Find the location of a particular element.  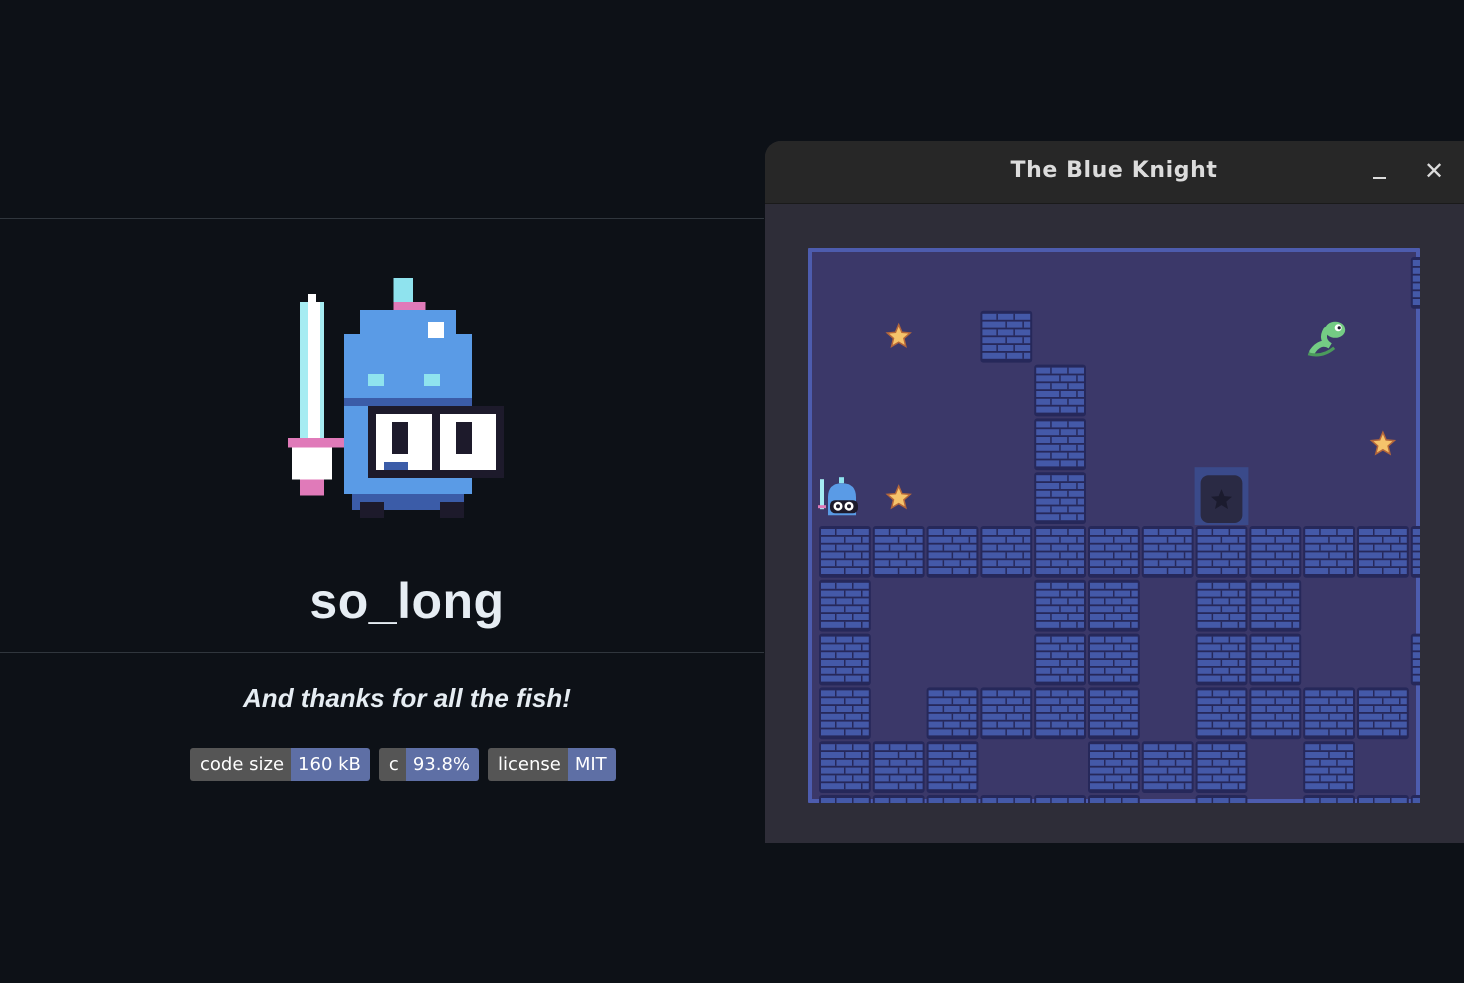

readme-divider-bottom is located at coordinates (382, 652).